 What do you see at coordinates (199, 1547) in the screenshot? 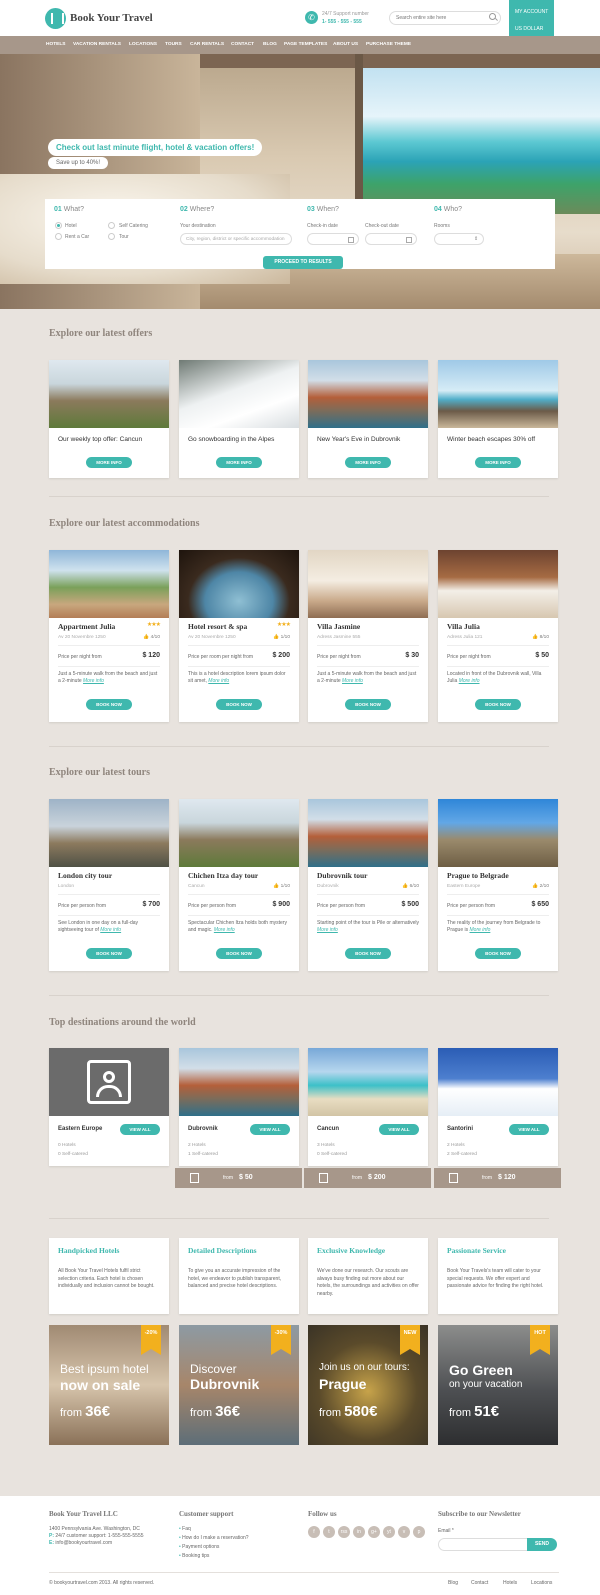
I see `footer-link-payment: • Payment options` at bounding box center [199, 1547].